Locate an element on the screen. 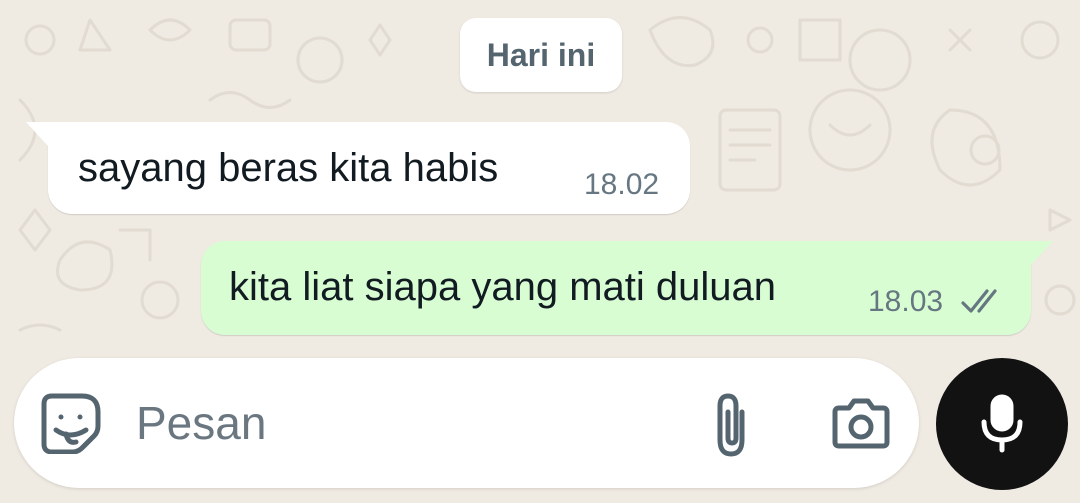 The height and width of the screenshot is (503, 1080). outgoing-message-bubble: kita liat siapa yang mati duluan 18.03 is located at coordinates (627, 288).